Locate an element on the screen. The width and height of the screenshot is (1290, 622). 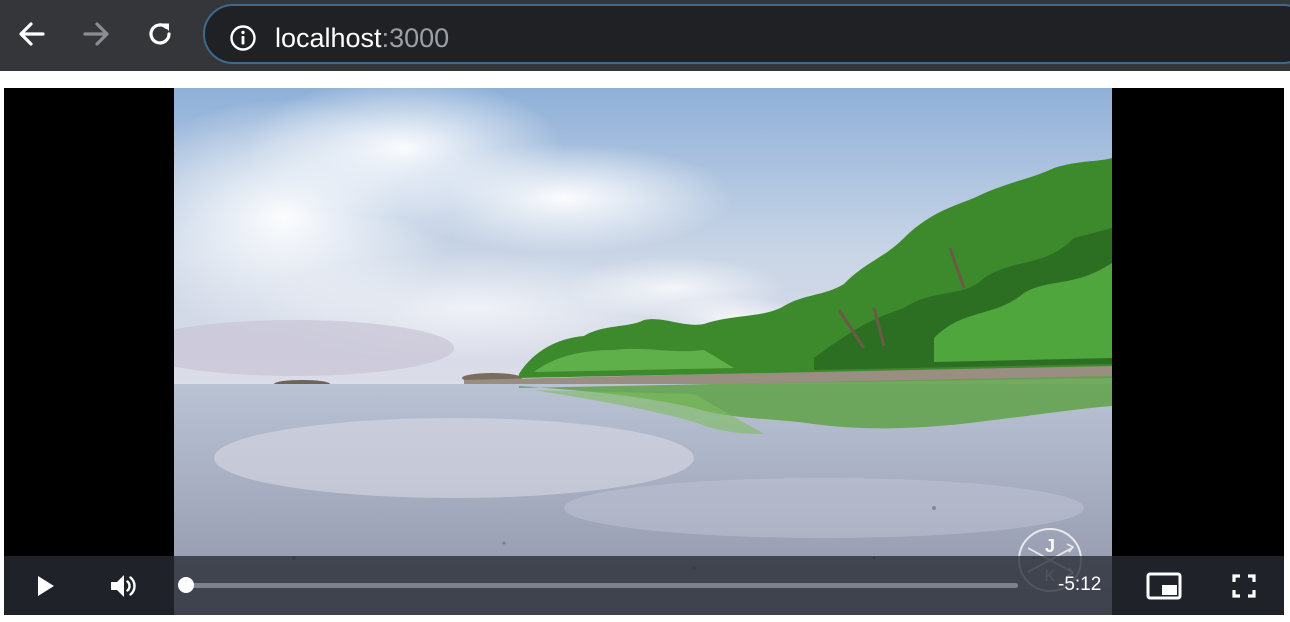
play-button is located at coordinates (45, 586).